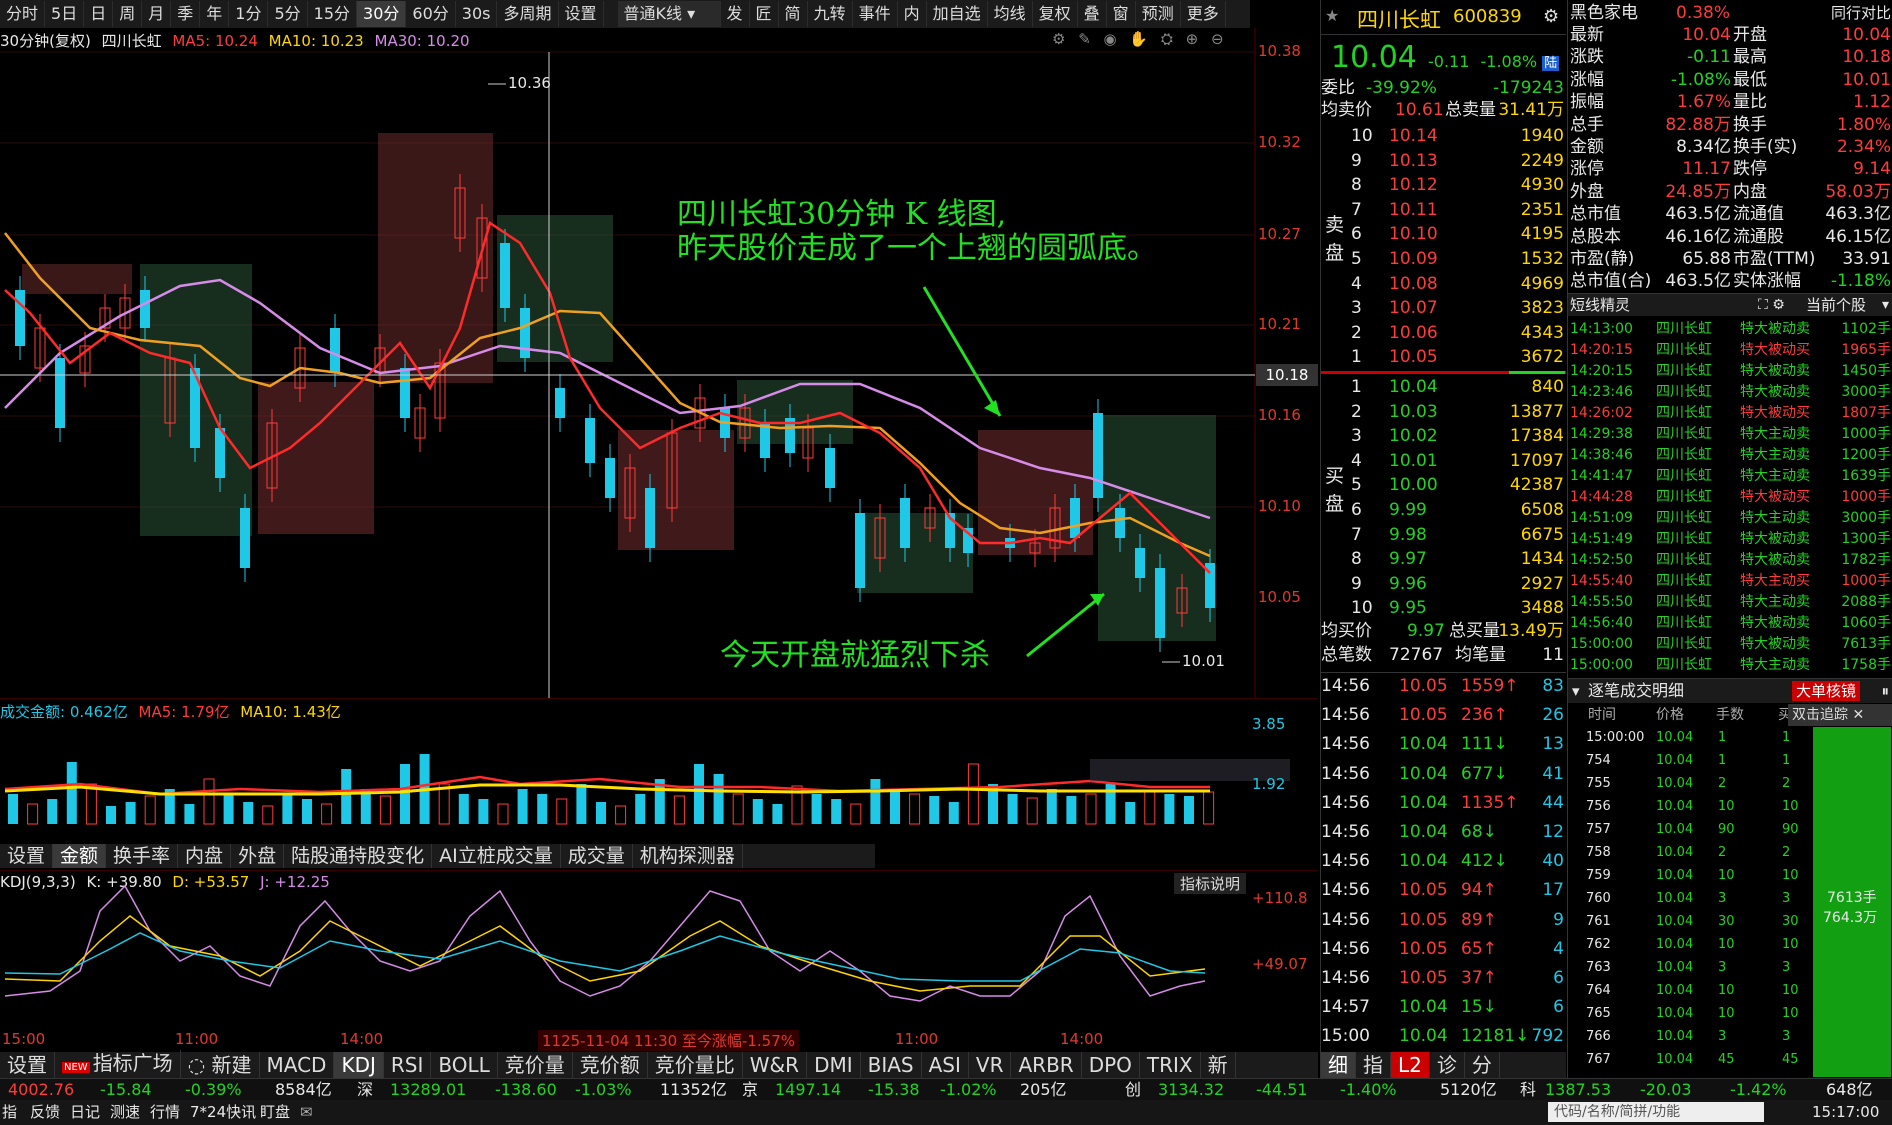 The width and height of the screenshot is (1892, 1125). I want to click on short-line-row: 15:00:00 四川长虹 特大主动卖 1758手, so click(1730, 665).